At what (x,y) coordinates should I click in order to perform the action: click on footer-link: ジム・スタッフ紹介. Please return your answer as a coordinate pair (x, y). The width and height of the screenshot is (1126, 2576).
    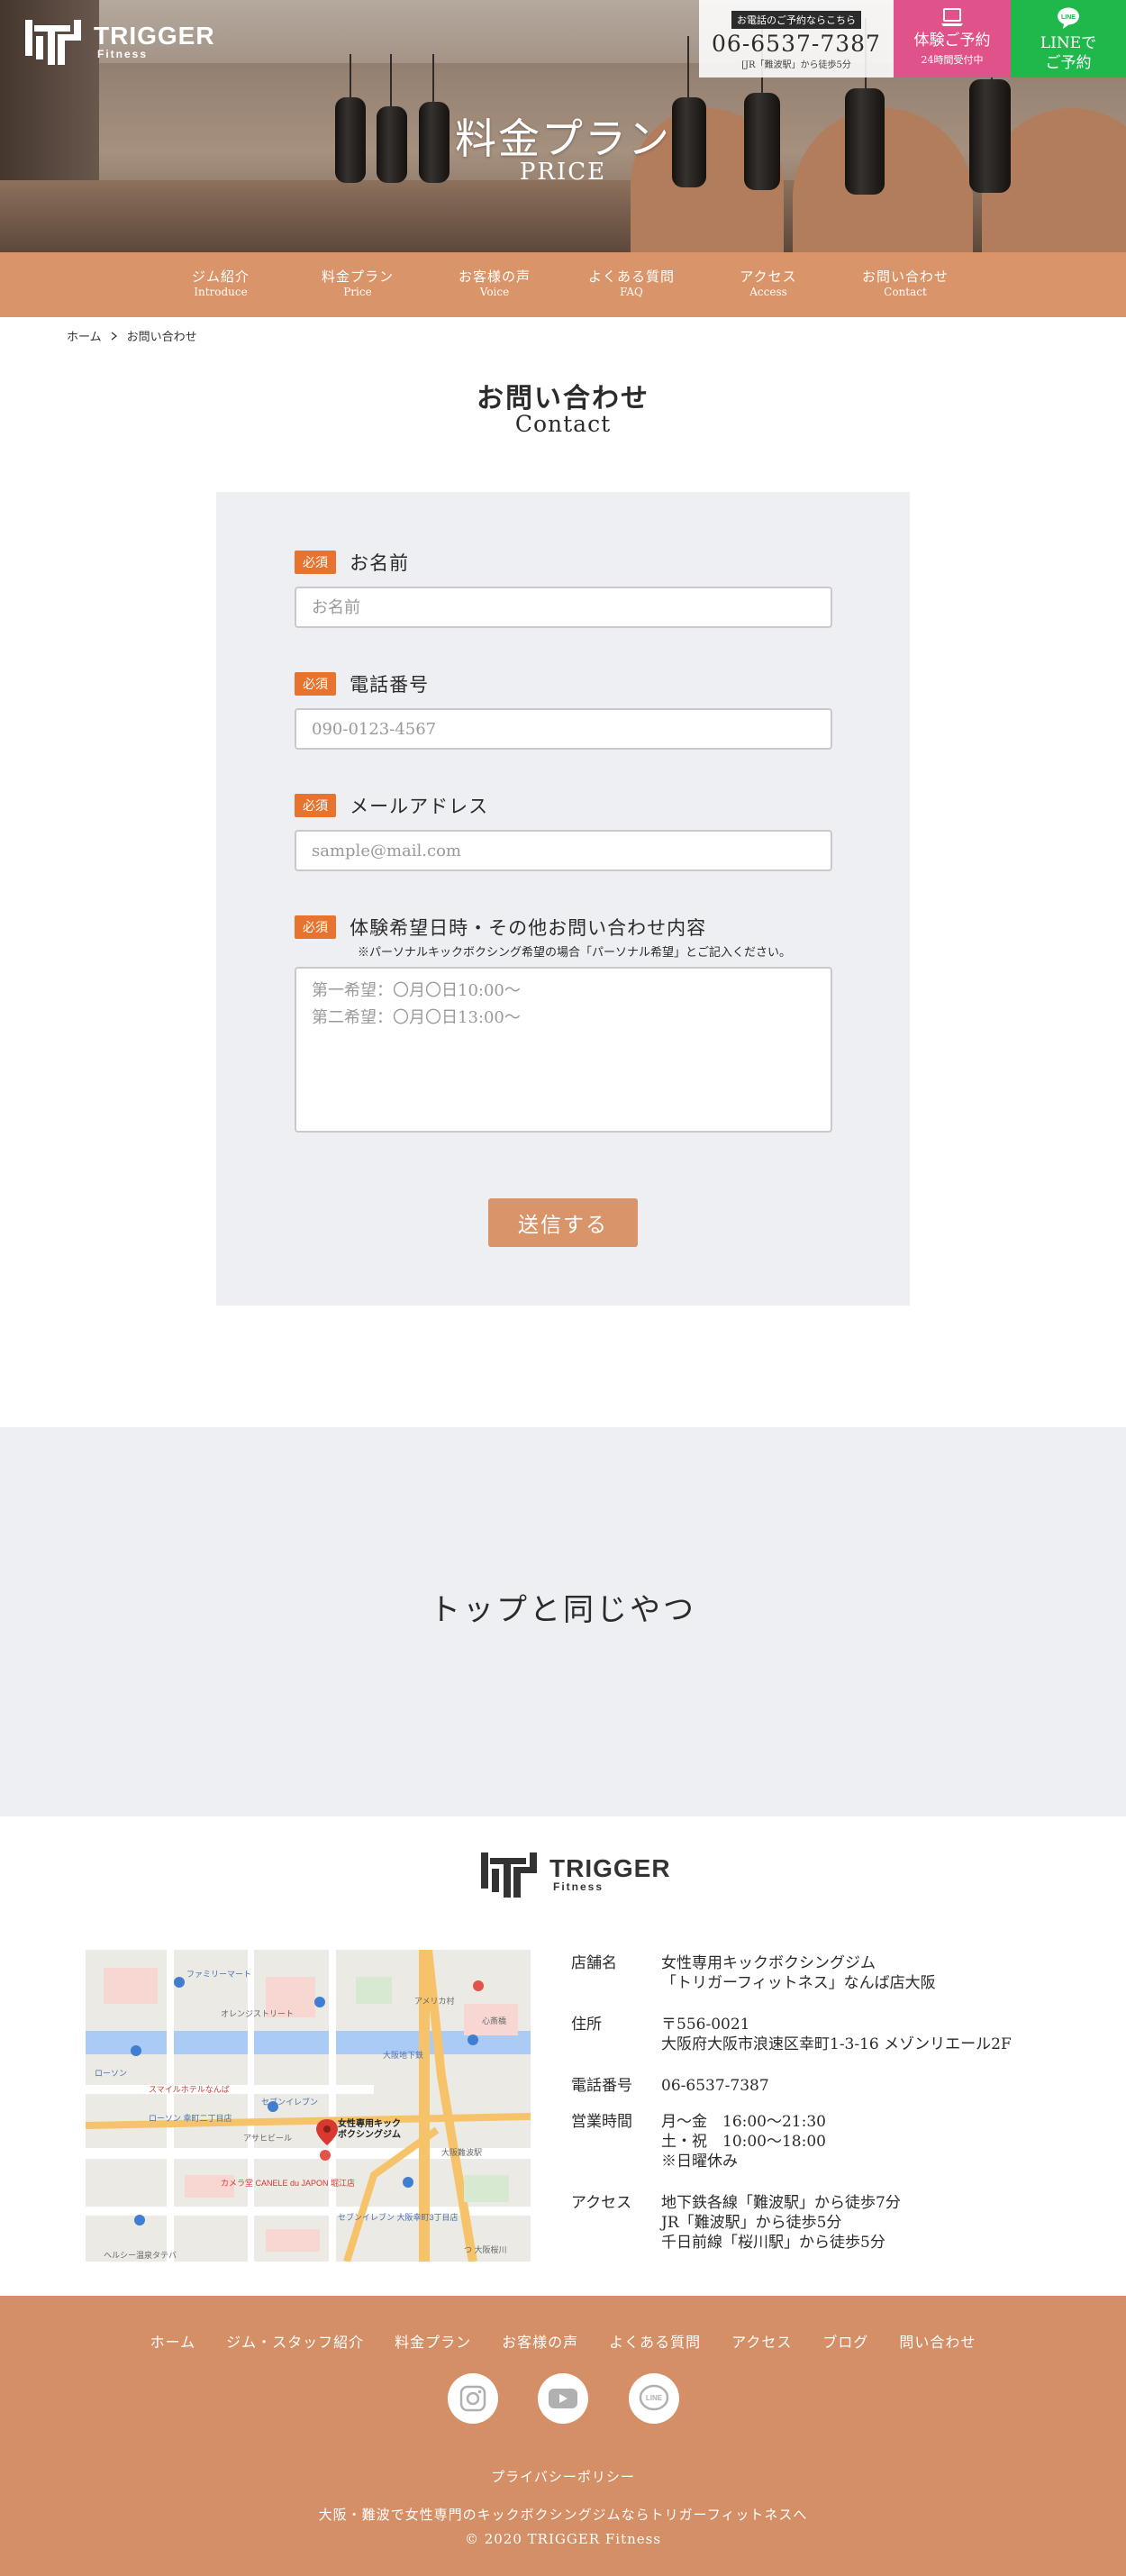
    Looking at the image, I should click on (295, 2341).